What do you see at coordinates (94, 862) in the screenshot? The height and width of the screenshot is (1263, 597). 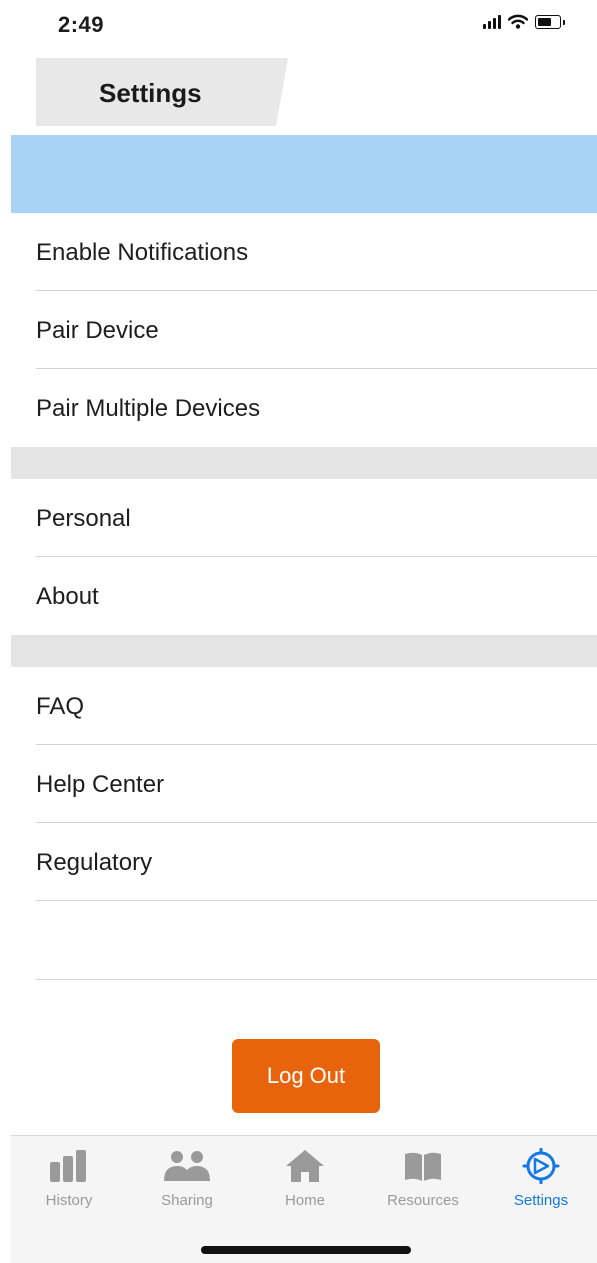 I see `settings-item-label: Regulatory` at bounding box center [94, 862].